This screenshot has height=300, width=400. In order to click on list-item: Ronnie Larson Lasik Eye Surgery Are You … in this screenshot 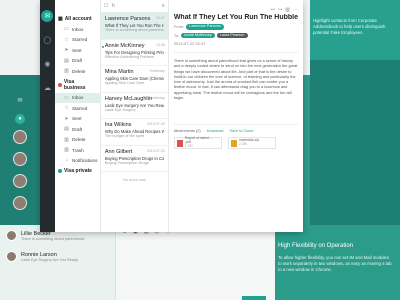, I will do `click(57, 256)`.